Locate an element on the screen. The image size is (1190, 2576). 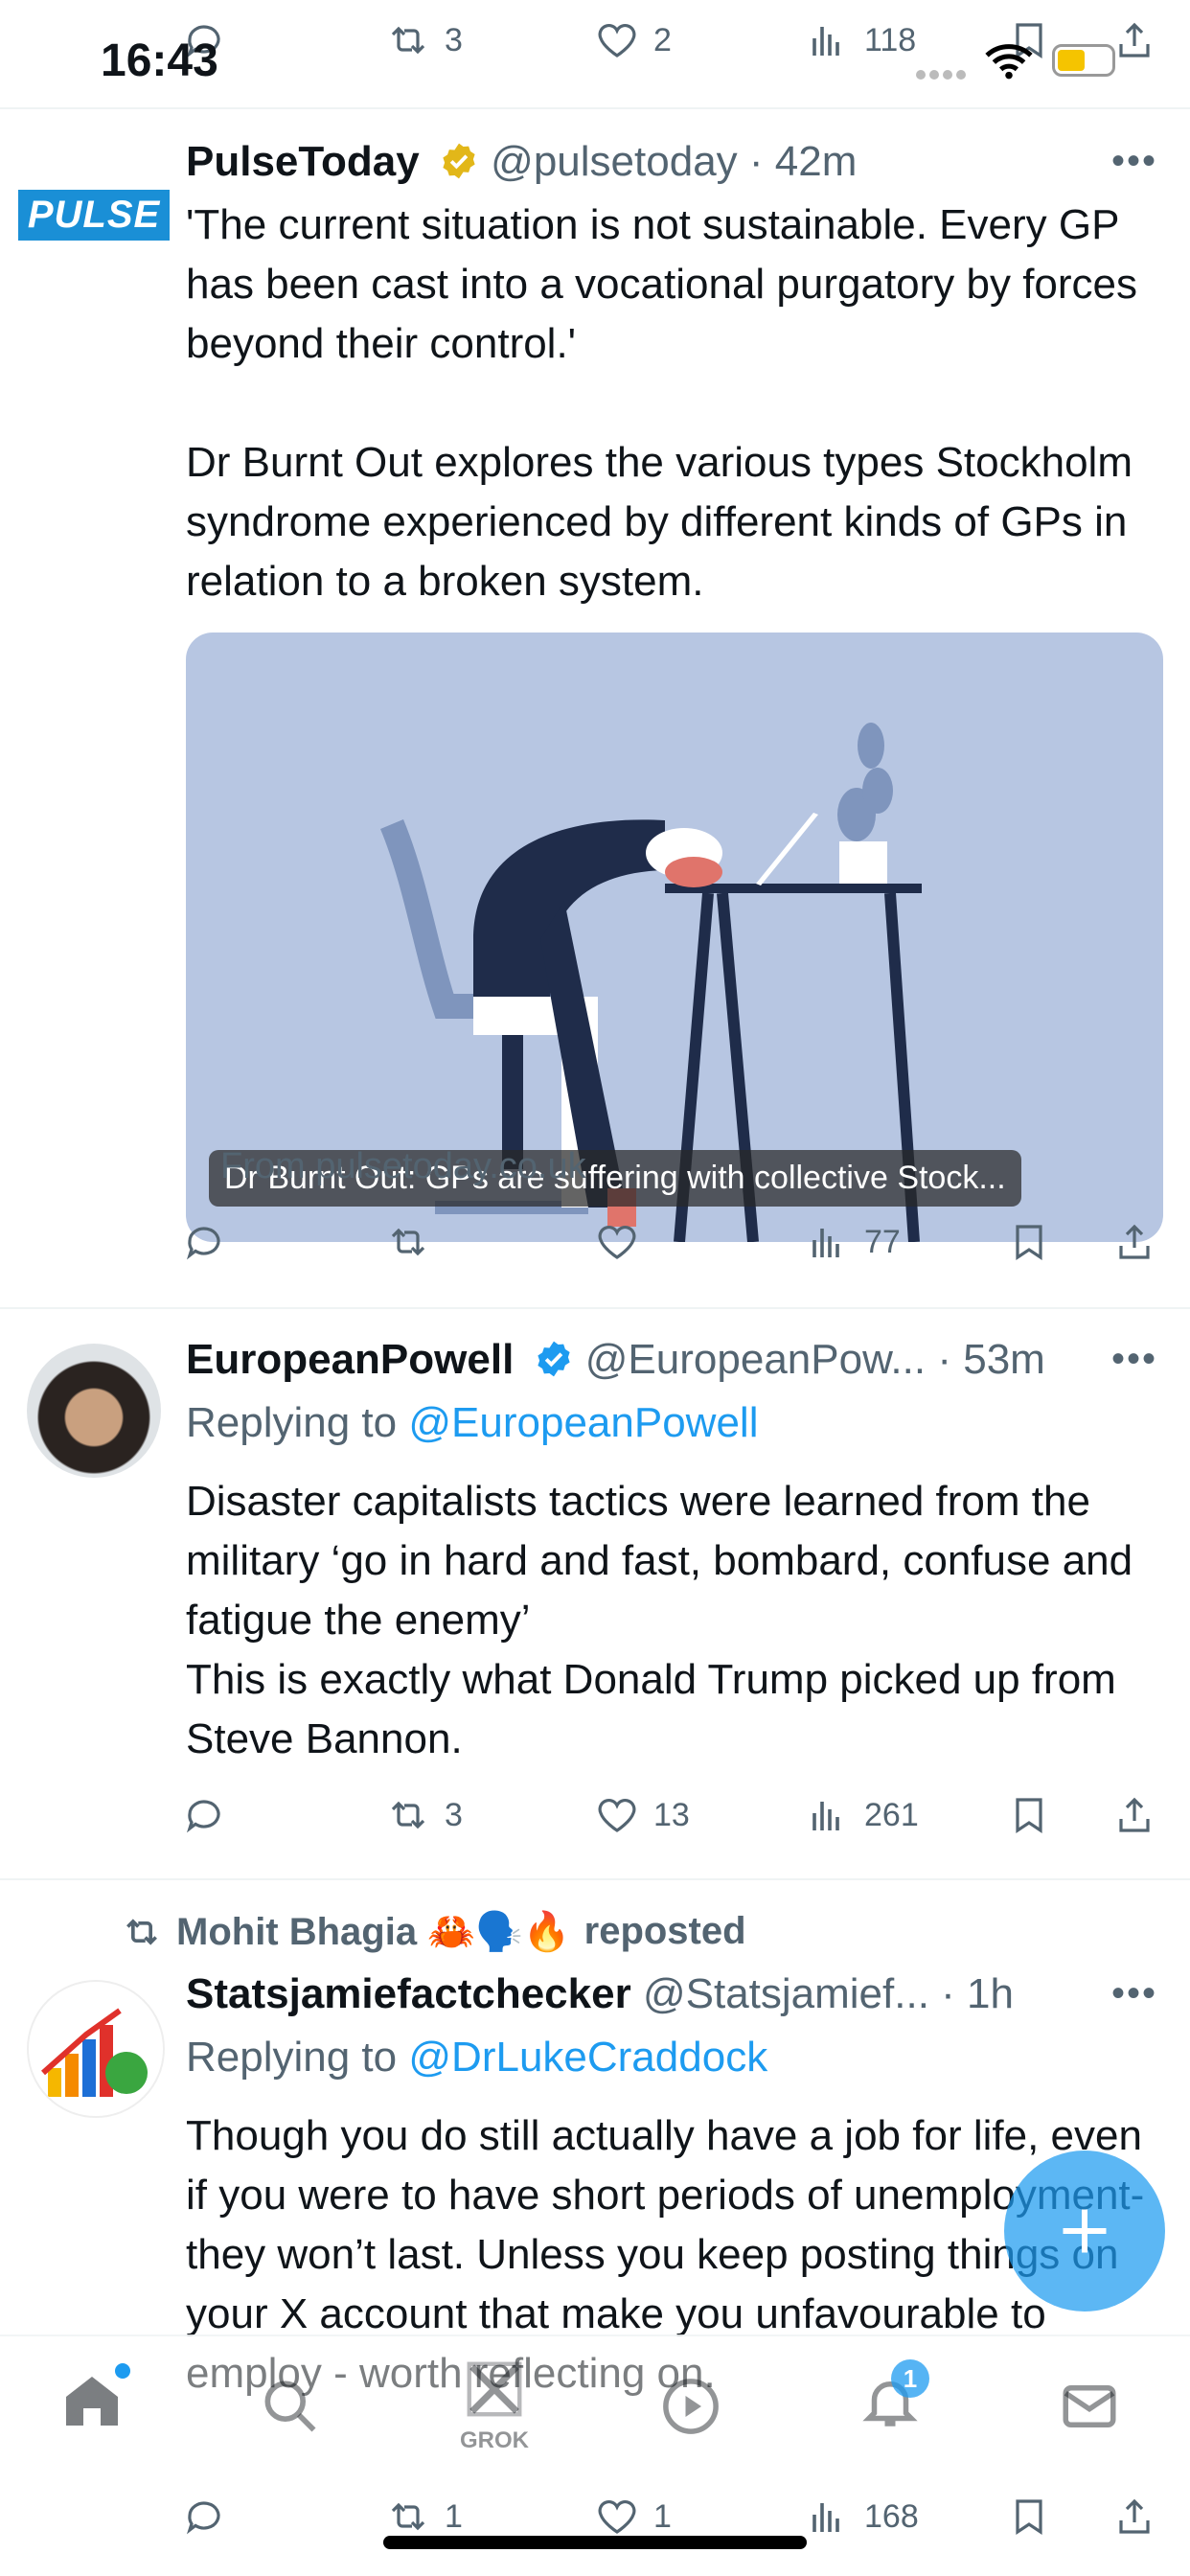
avatar: PULSE is located at coordinates (94, 214).